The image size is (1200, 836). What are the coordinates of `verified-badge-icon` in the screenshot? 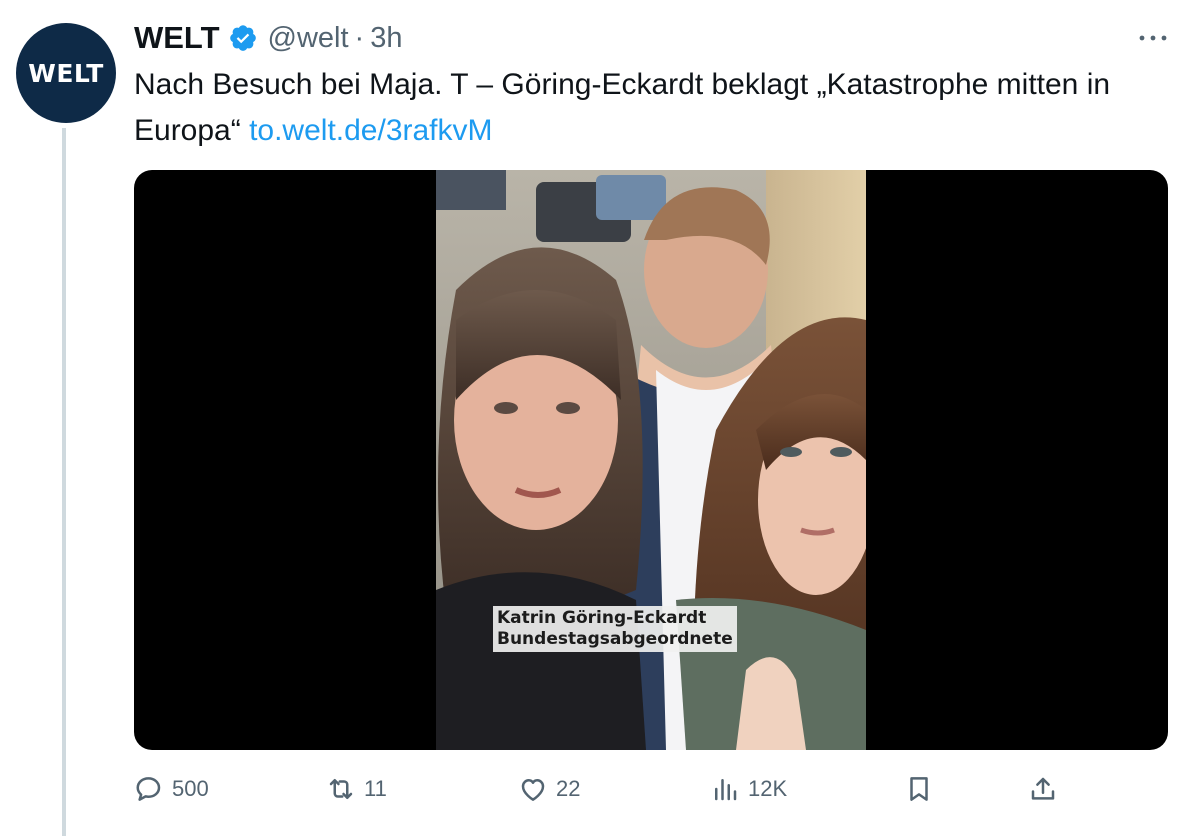 It's located at (242, 38).